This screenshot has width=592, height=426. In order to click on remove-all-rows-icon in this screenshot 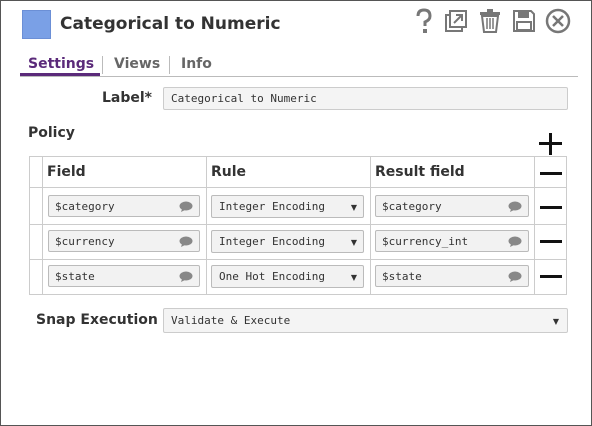, I will do `click(551, 173)`.